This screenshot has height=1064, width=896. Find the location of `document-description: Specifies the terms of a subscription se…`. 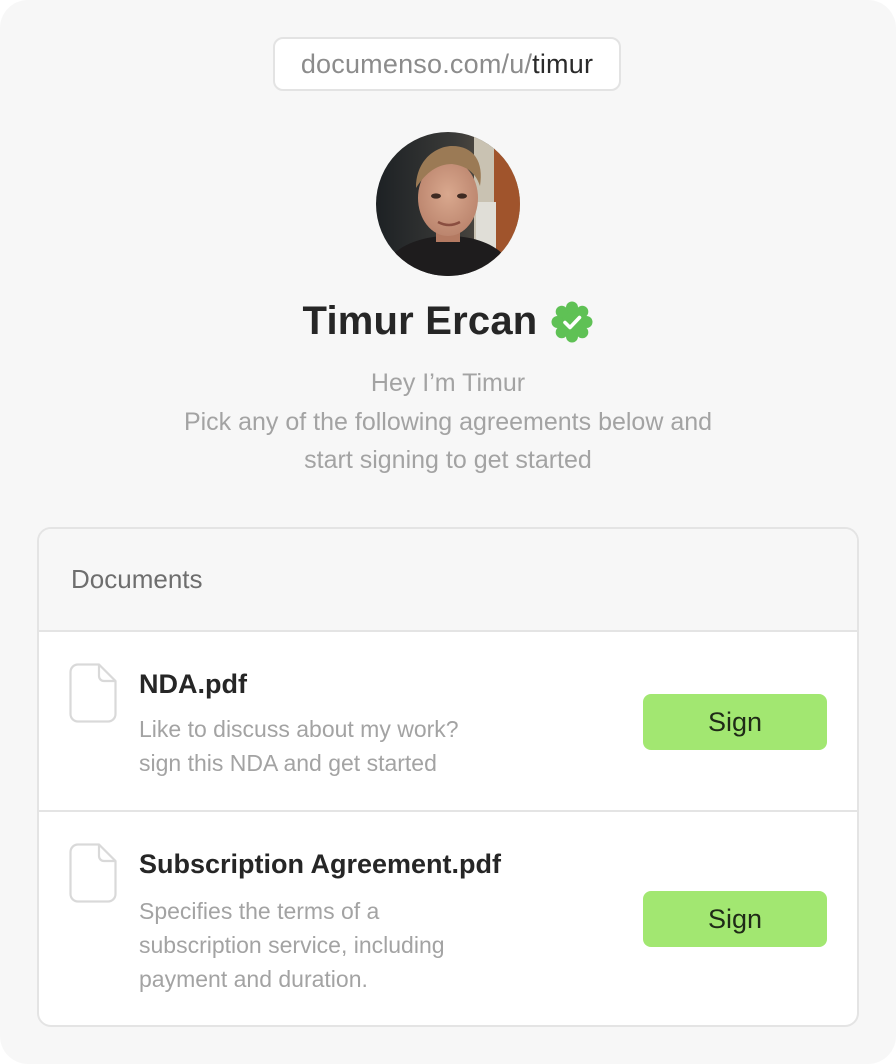

document-description: Specifies the terms of a subscription se… is located at coordinates (329, 945).